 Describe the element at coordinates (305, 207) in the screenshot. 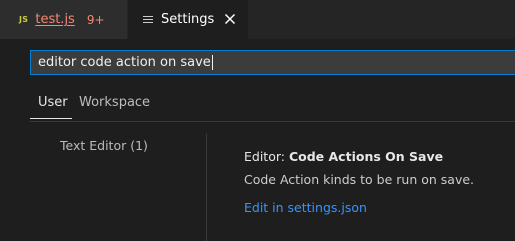

I see `edit-in-settings-json-link: Edit in settings.json` at that location.